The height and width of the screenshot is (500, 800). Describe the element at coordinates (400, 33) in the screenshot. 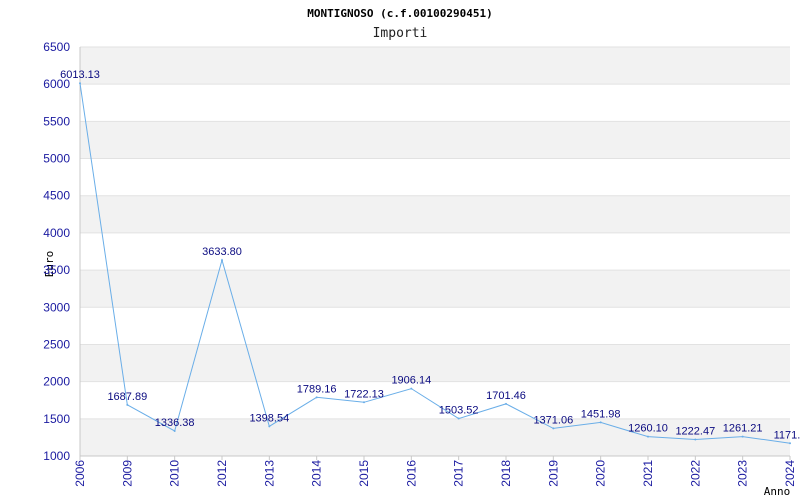

I see `chart-subtitle: Importi` at that location.